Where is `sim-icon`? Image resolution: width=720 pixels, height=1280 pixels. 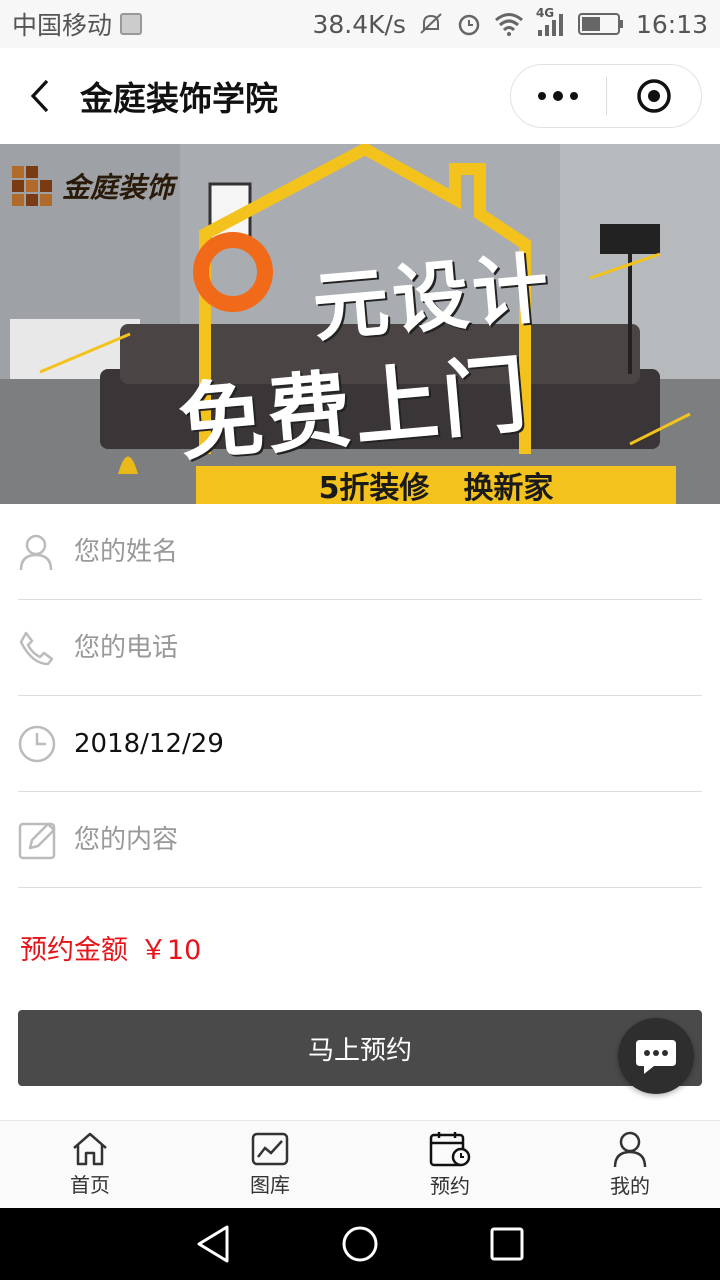 sim-icon is located at coordinates (131, 24).